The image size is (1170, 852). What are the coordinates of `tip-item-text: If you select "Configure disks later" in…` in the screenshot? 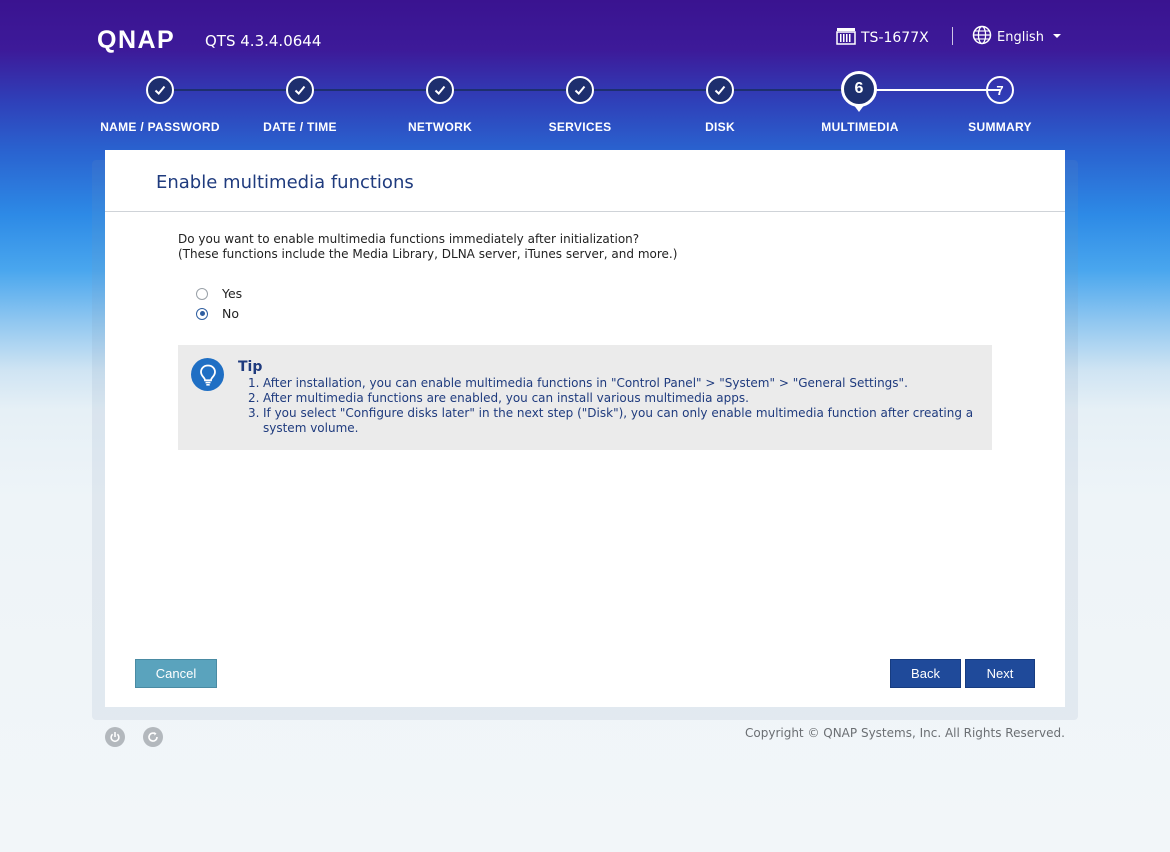 It's located at (618, 420).